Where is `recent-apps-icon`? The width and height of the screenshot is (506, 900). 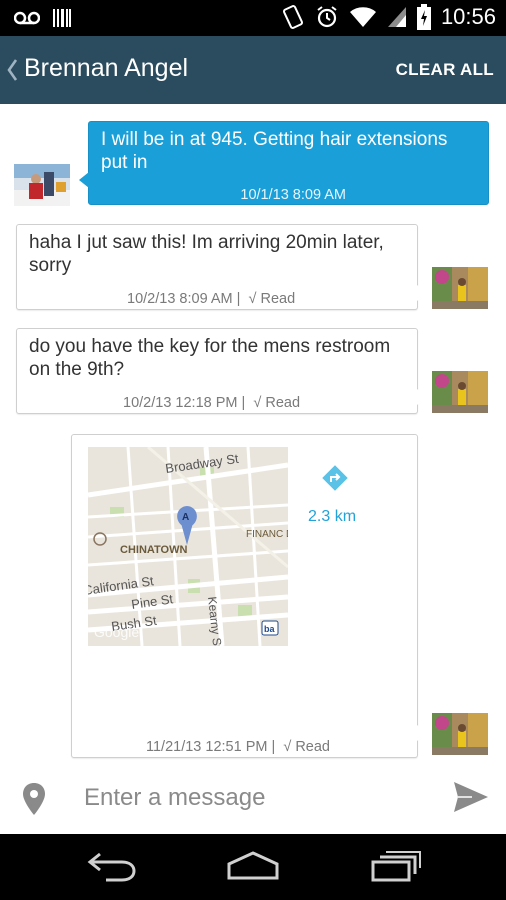
recent-apps-icon is located at coordinates (396, 866).